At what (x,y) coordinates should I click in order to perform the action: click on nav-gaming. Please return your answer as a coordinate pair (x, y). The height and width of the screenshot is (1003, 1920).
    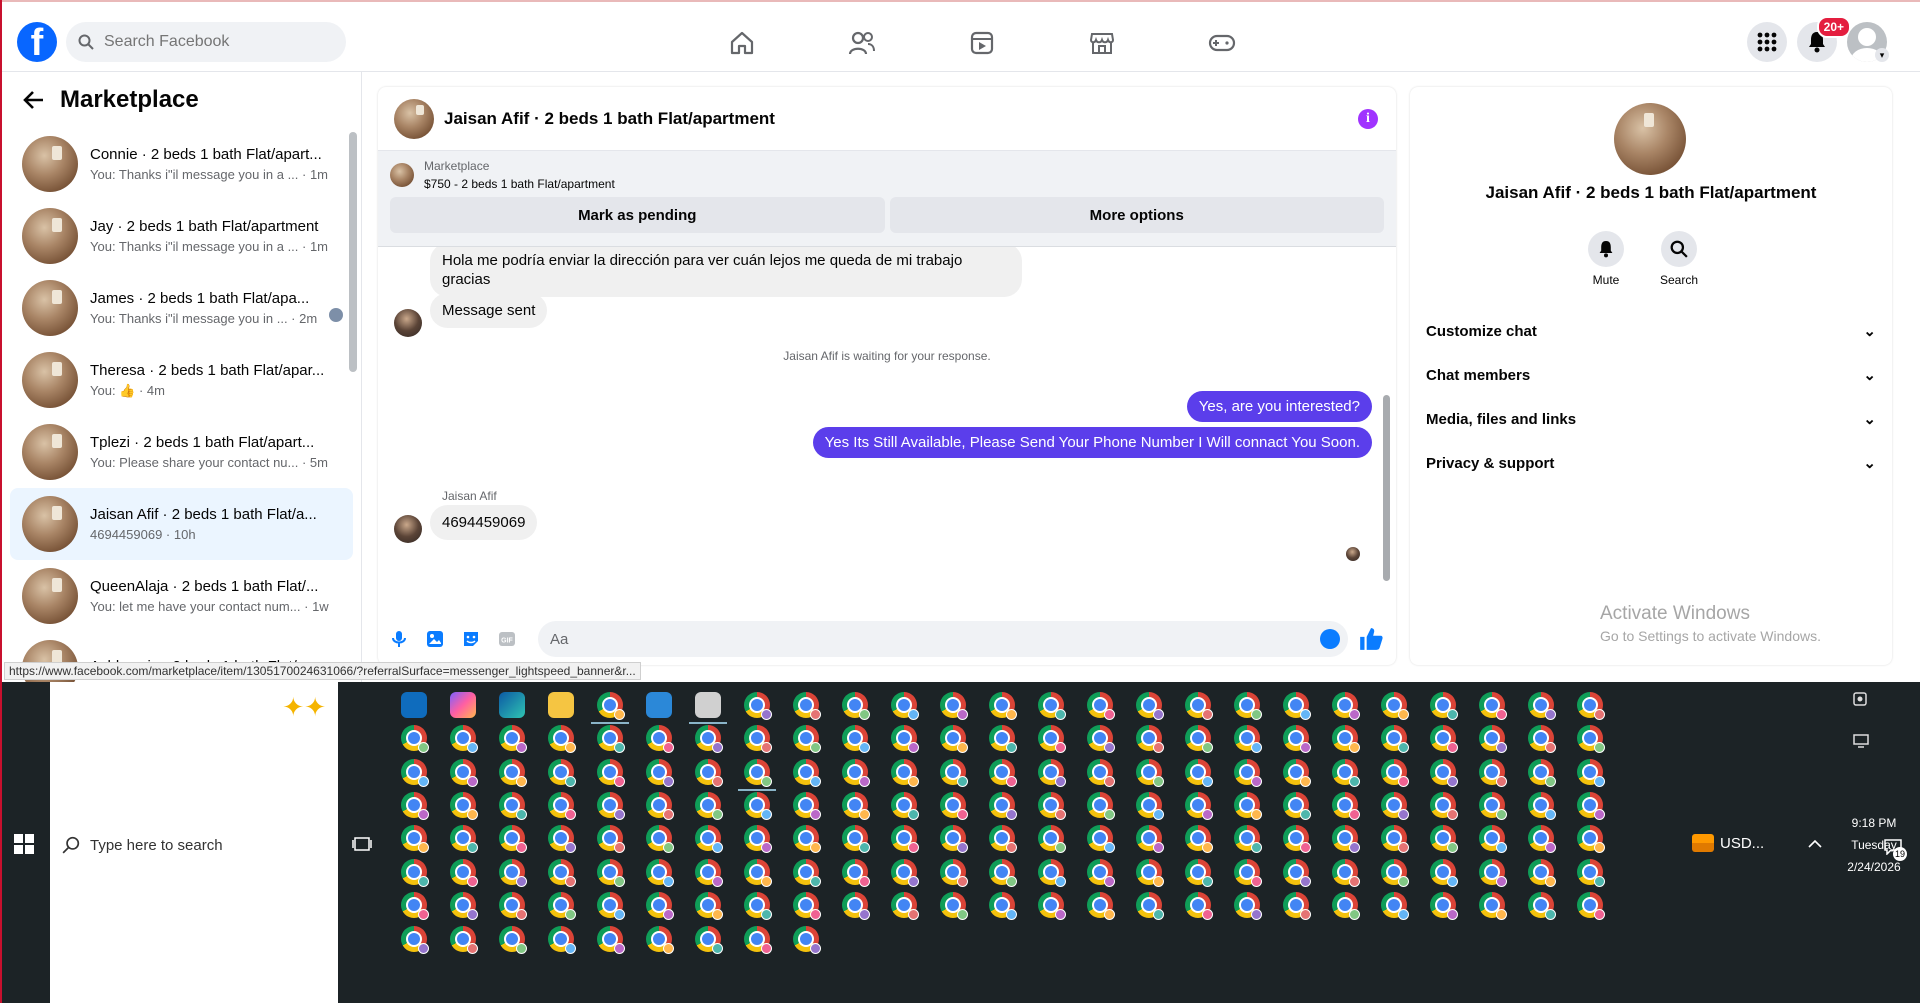
    Looking at the image, I should click on (1222, 43).